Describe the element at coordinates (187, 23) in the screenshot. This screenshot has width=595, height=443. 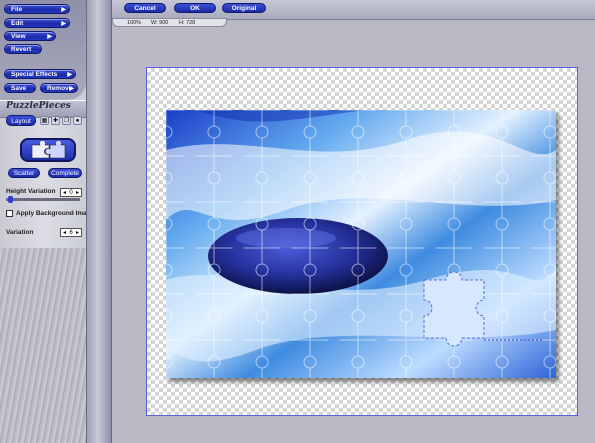
I see `height-readout: H: 728` at that location.